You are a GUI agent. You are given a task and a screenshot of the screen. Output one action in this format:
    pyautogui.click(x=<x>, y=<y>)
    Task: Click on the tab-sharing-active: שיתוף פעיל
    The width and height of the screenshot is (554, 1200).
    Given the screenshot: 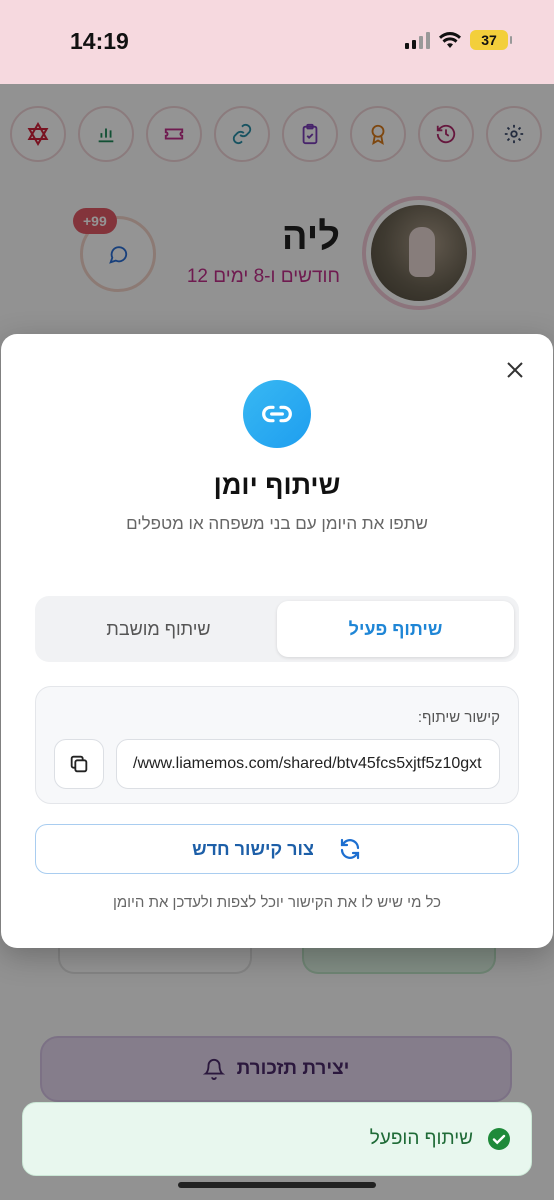 What is the action you would take?
    pyautogui.click(x=395, y=629)
    